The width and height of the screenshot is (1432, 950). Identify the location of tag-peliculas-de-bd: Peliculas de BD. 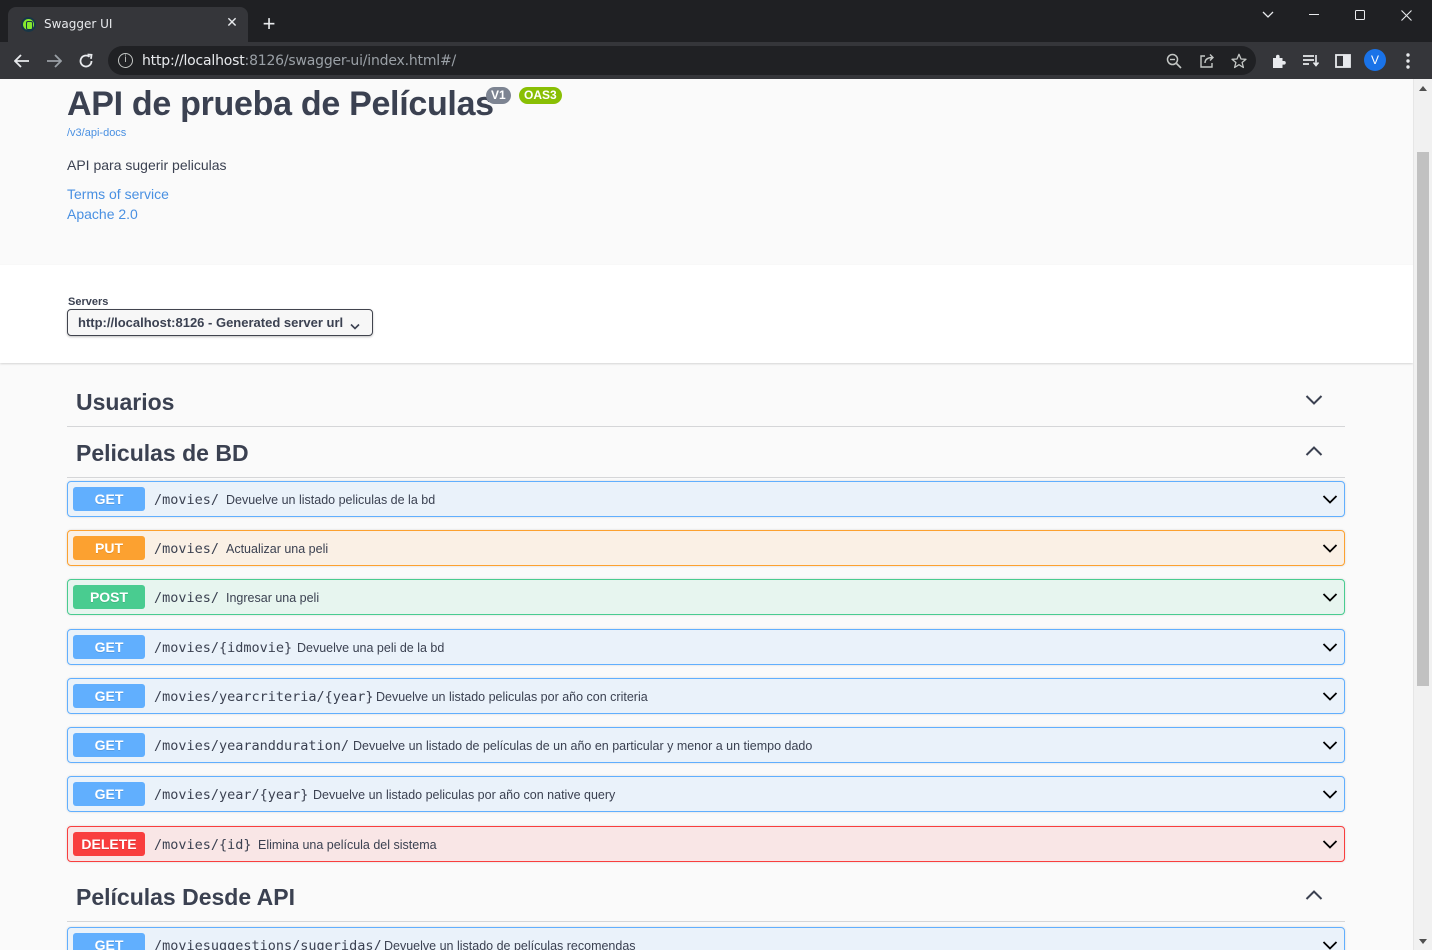
(706, 453).